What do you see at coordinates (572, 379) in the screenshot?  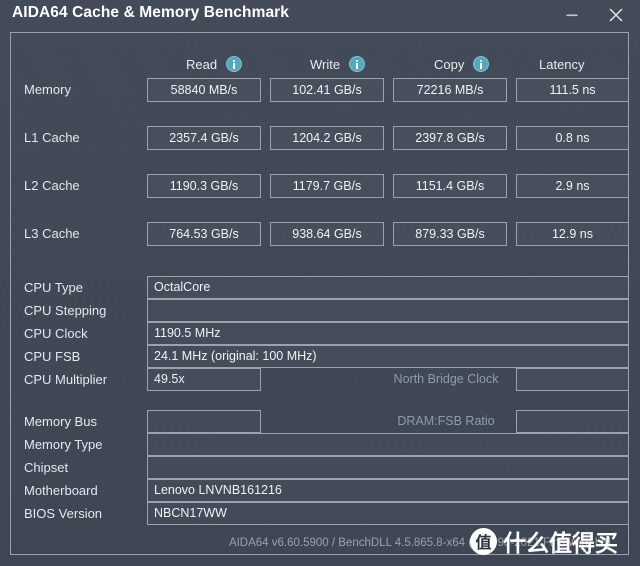 I see `info-value-north-bridge-clock` at bounding box center [572, 379].